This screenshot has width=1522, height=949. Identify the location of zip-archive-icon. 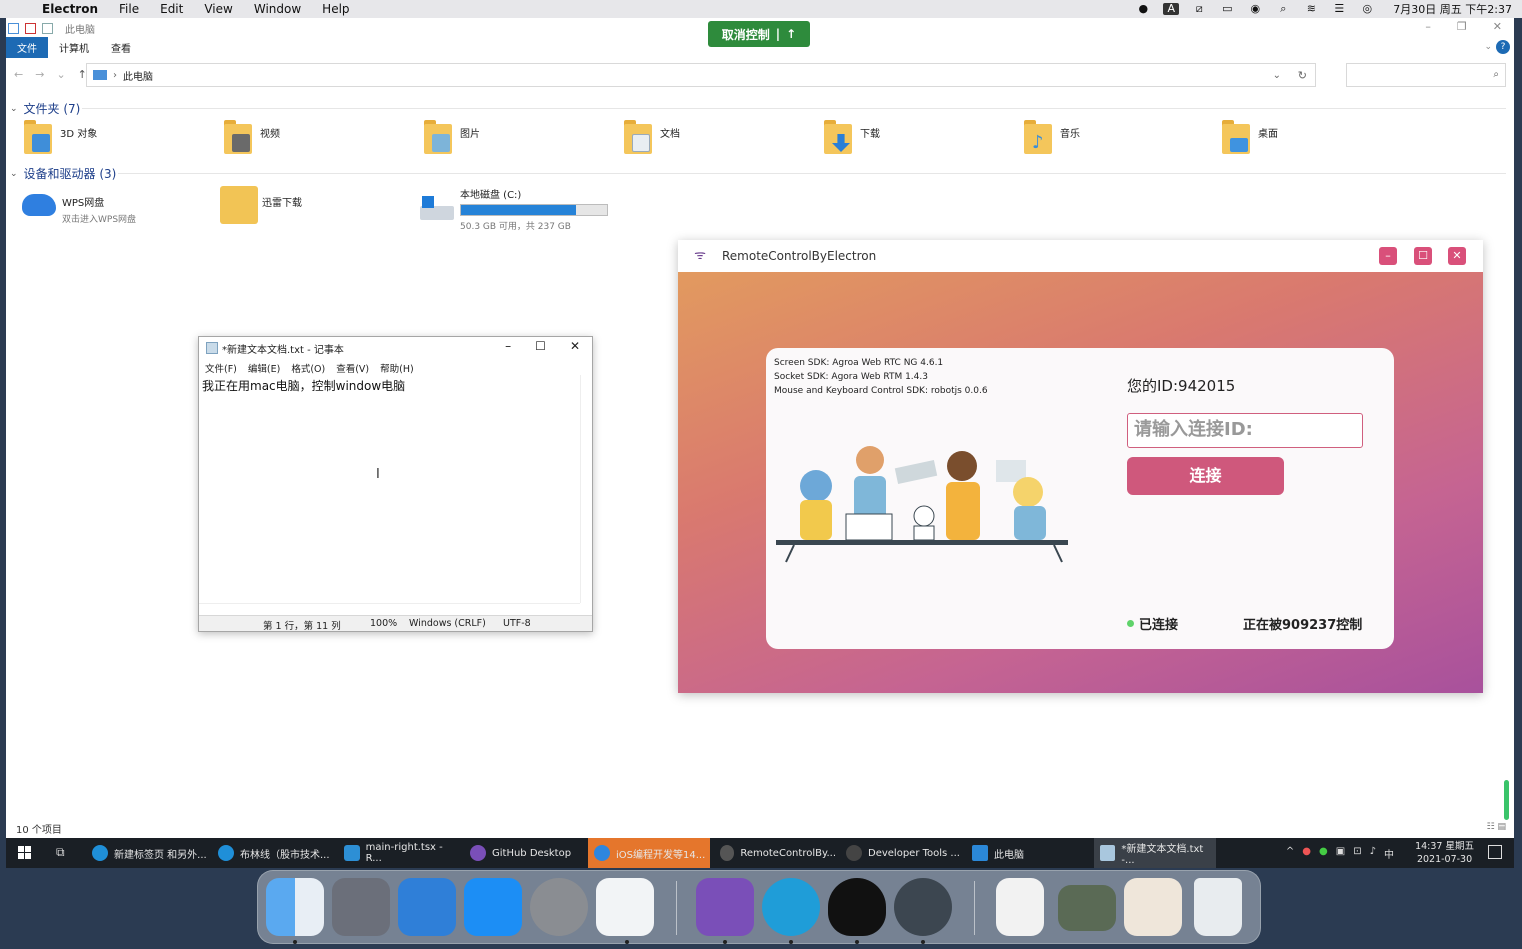
(1020, 907).